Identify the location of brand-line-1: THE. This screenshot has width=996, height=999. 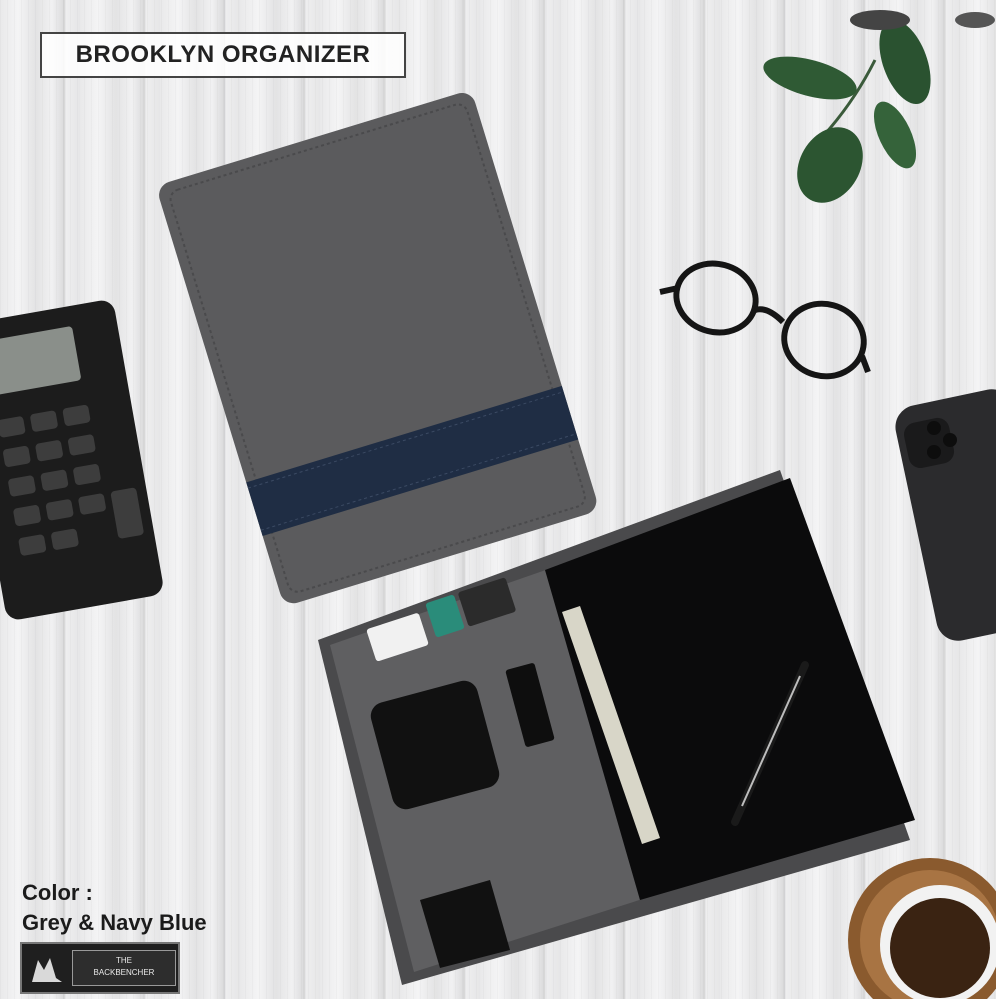
(124, 960).